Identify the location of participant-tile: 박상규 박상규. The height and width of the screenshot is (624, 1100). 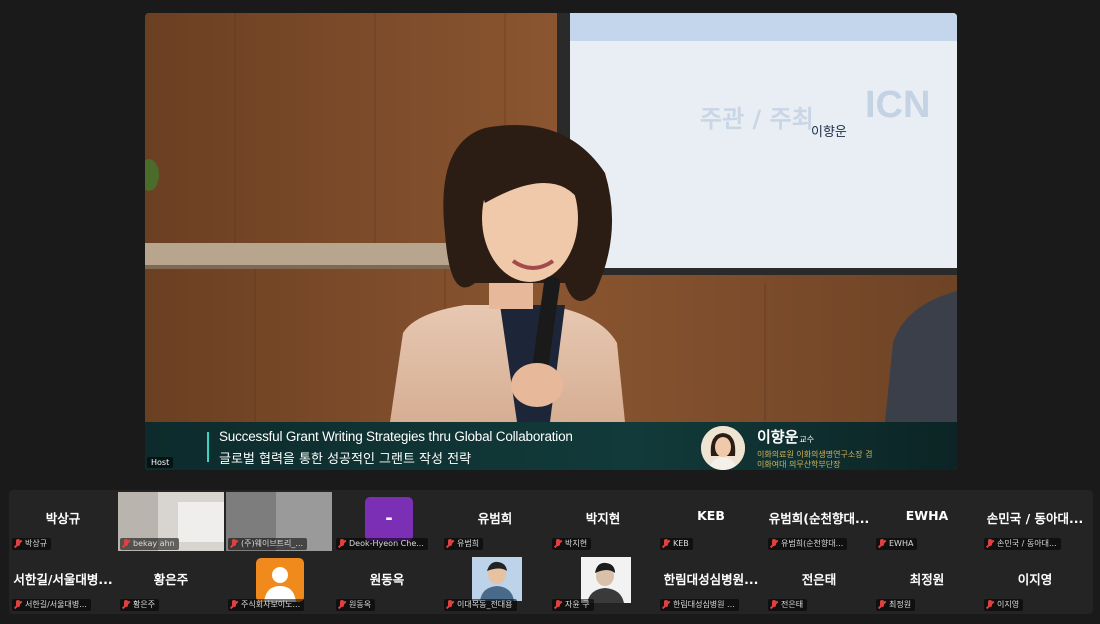
(63, 521).